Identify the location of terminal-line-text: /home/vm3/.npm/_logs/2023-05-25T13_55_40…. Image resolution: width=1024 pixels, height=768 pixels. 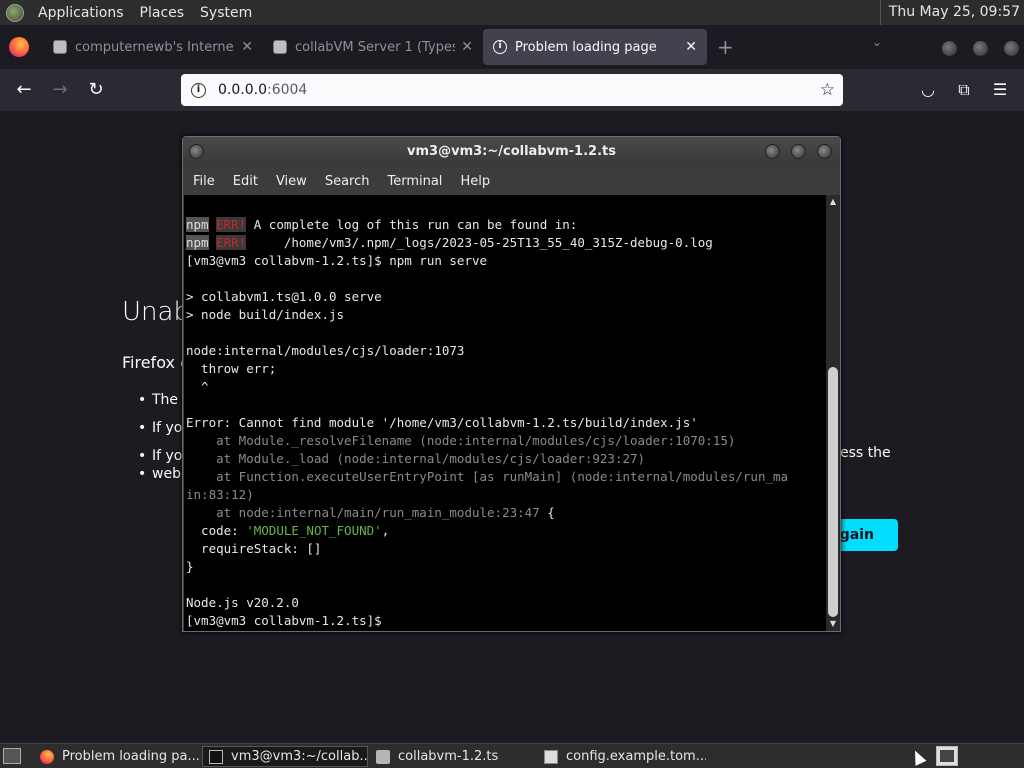
(479, 242).